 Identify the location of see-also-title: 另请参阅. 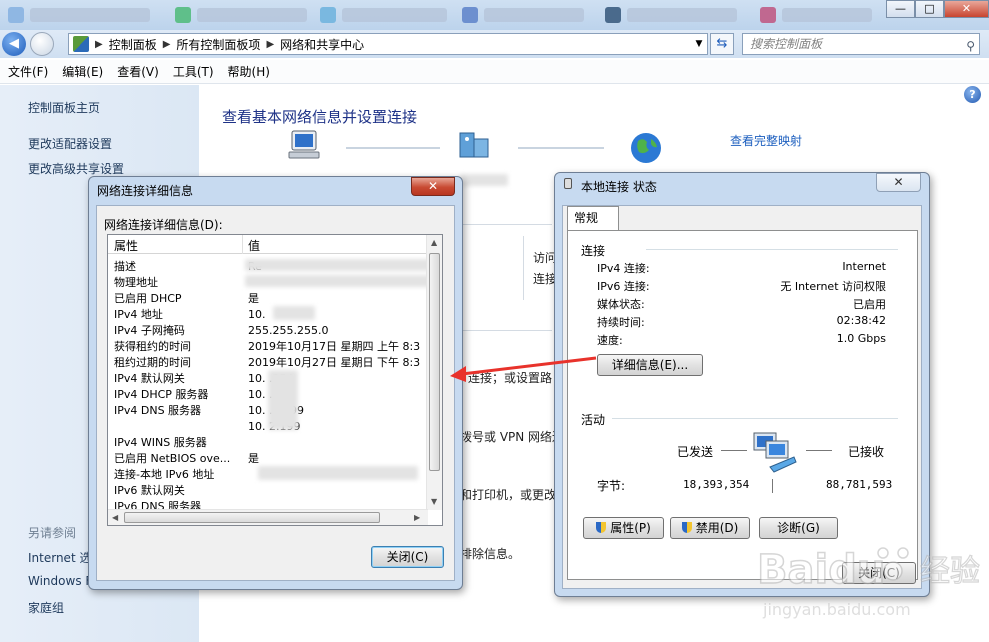
(52, 533).